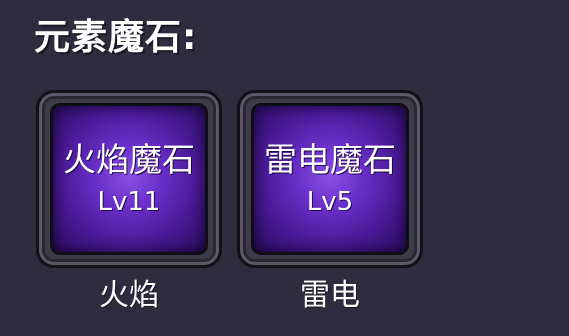 The image size is (569, 336). What do you see at coordinates (330, 159) in the screenshot?
I see `thunder-stone-name: 雷电魔石` at bounding box center [330, 159].